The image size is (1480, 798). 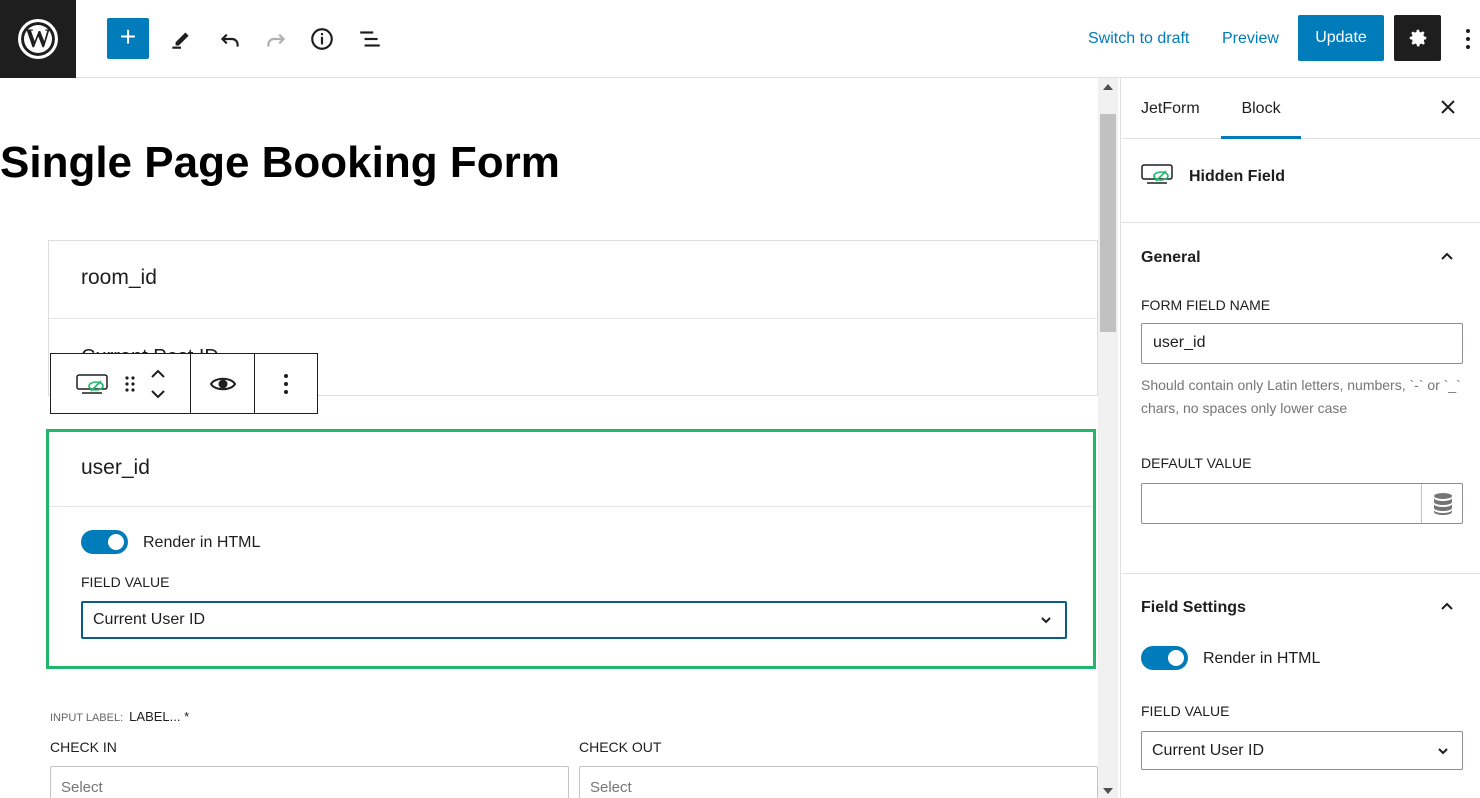 What do you see at coordinates (158, 384) in the screenshot?
I see `move-up-down-icon` at bounding box center [158, 384].